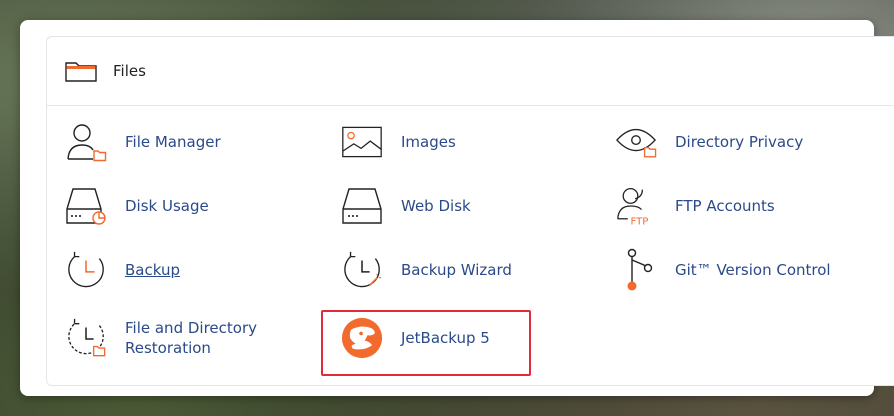 This screenshot has width=894, height=416. What do you see at coordinates (81, 72) in the screenshot?
I see `folder-icon` at bounding box center [81, 72].